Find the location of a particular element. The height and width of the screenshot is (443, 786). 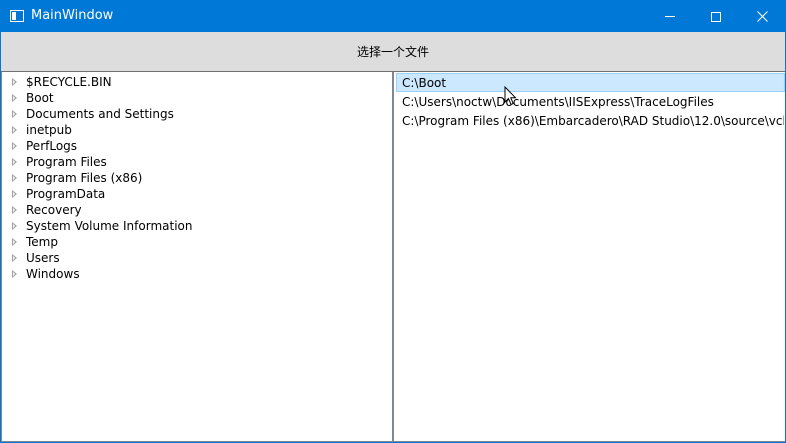

tree-item-label: Boot is located at coordinates (40, 98).